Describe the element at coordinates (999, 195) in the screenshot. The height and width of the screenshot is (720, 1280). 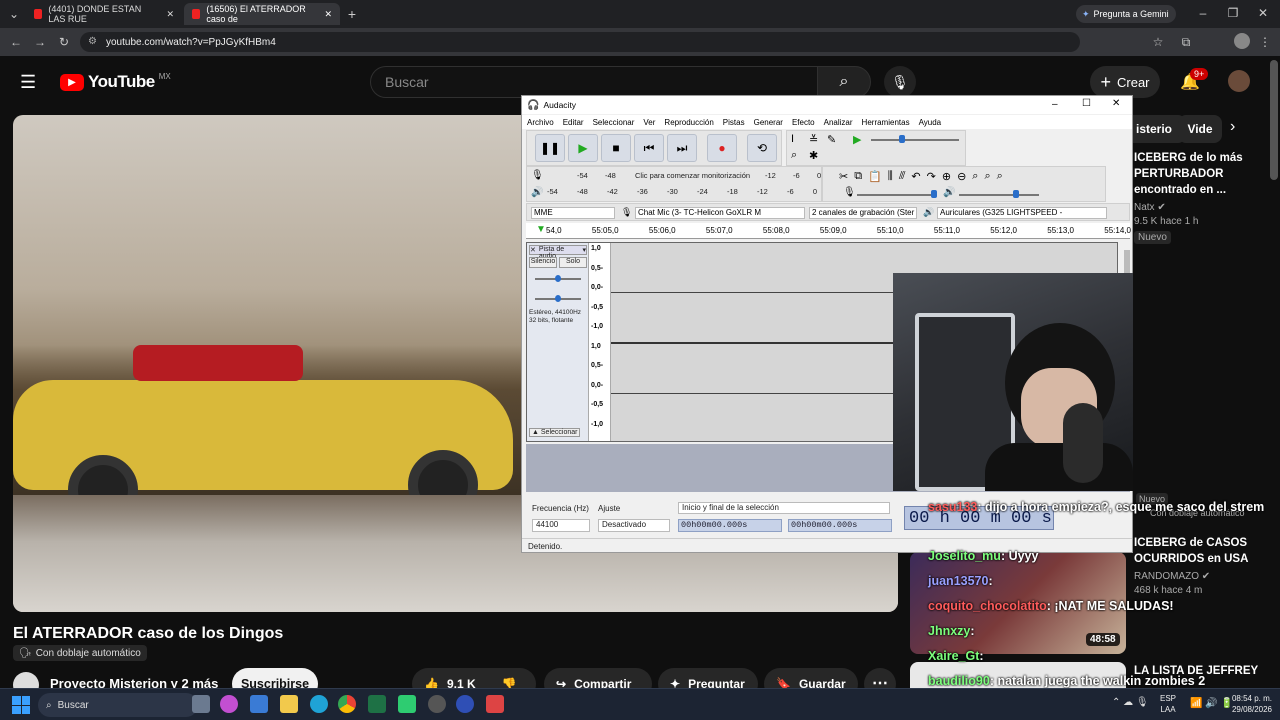
I see `play-volume-slider` at that location.